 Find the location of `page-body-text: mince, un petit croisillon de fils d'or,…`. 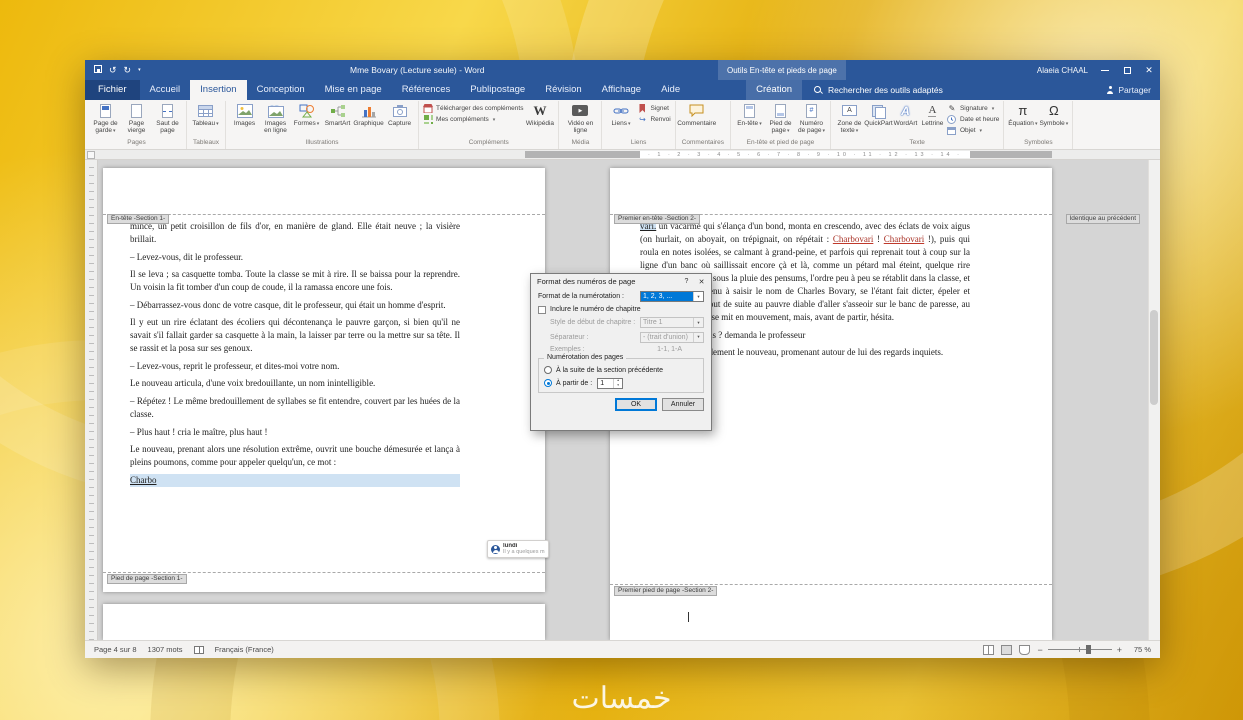

page-body-text: mince, un petit croisillon de fils d'or,… is located at coordinates (295, 355).